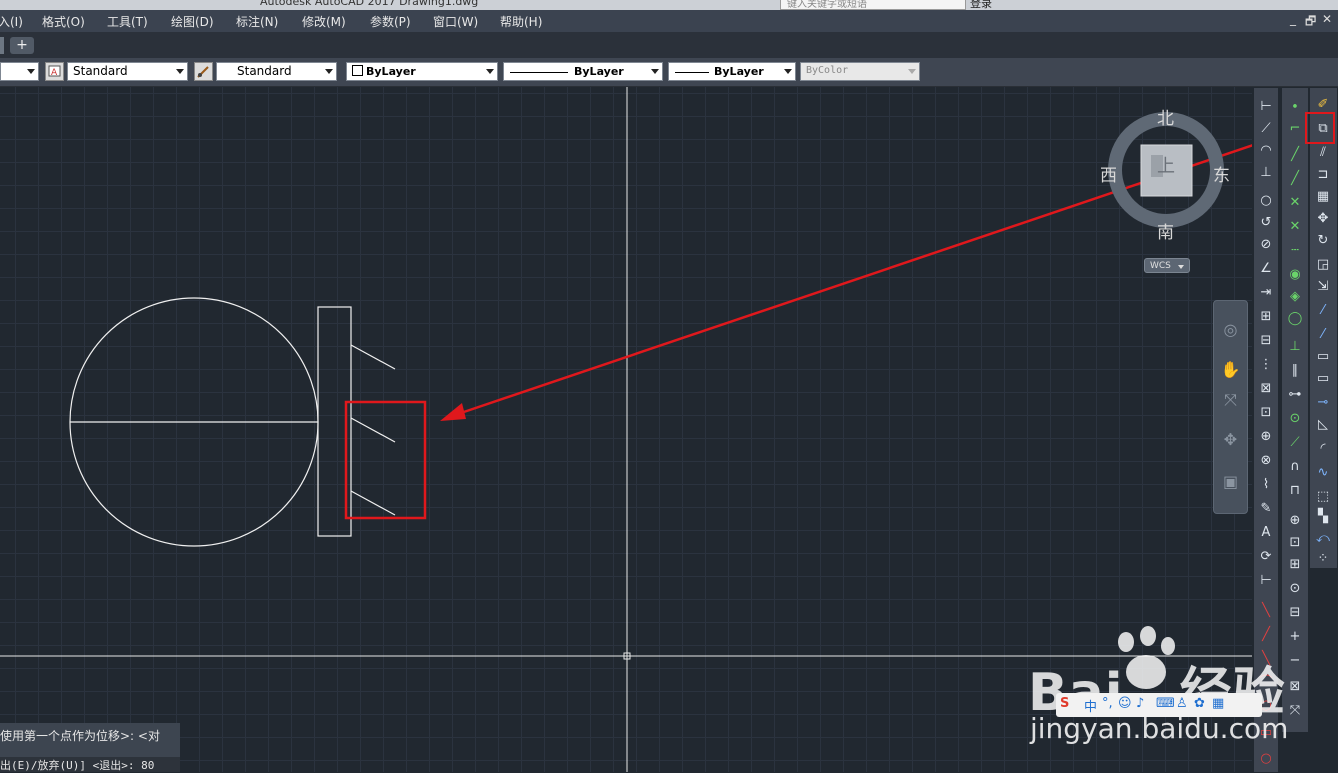  I want to click on join-icon: ⊸, so click(1323, 403).